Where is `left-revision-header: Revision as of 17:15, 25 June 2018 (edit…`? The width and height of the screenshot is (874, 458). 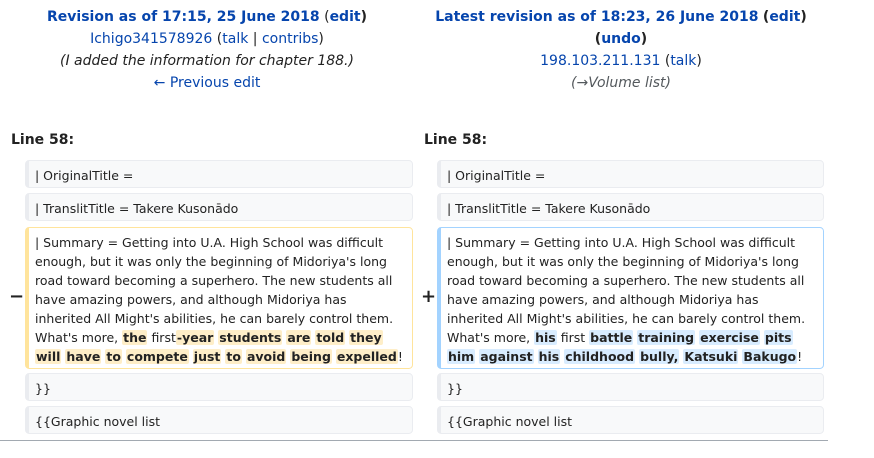 left-revision-header: Revision as of 17:15, 25 June 2018 (edit… is located at coordinates (207, 50).